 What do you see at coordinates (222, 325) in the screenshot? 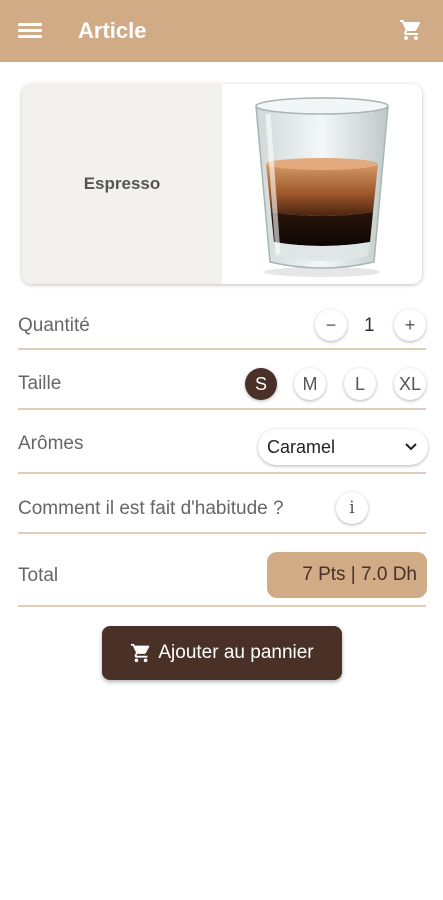
I see `quantity-row: Quantité − 1 +` at bounding box center [222, 325].